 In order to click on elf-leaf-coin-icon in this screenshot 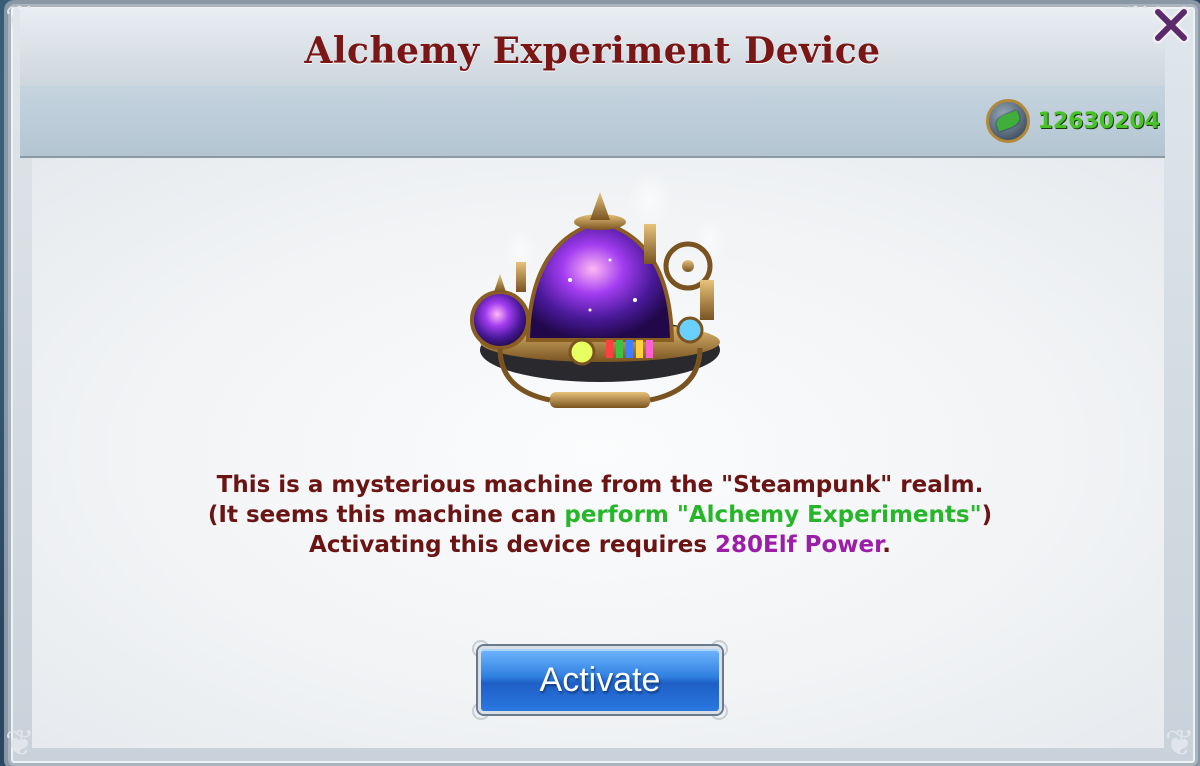, I will do `click(1007, 121)`.